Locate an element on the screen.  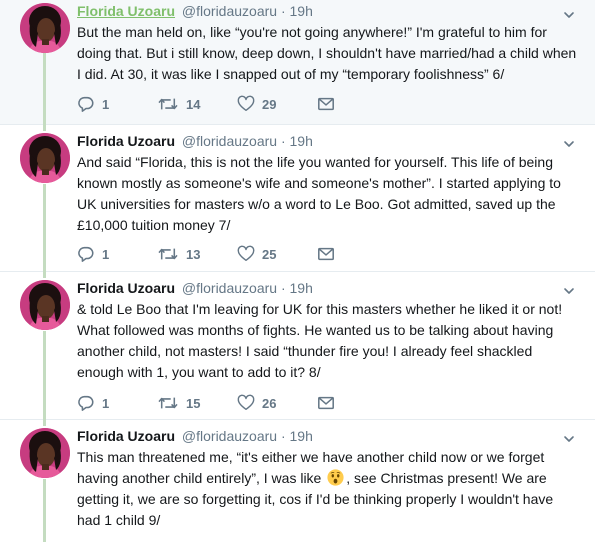
retweet-count: 14 is located at coordinates (193, 104).